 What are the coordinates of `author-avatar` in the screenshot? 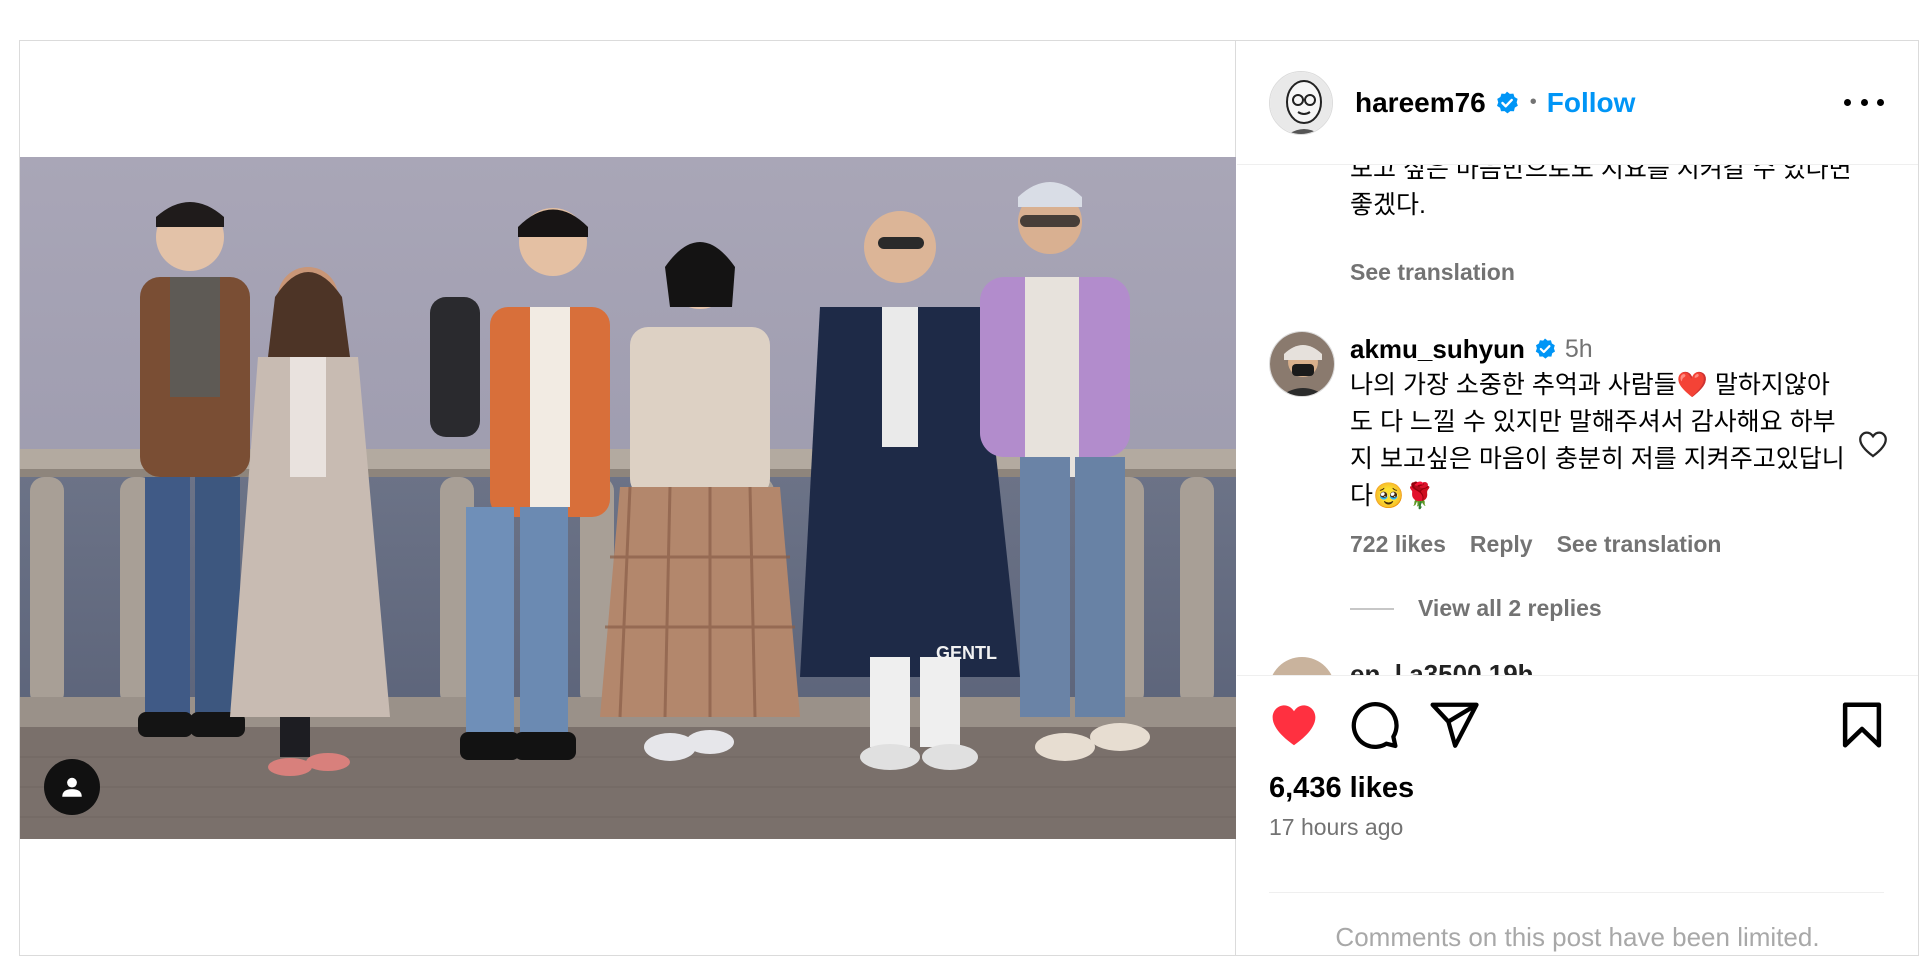 It's located at (1301, 102).